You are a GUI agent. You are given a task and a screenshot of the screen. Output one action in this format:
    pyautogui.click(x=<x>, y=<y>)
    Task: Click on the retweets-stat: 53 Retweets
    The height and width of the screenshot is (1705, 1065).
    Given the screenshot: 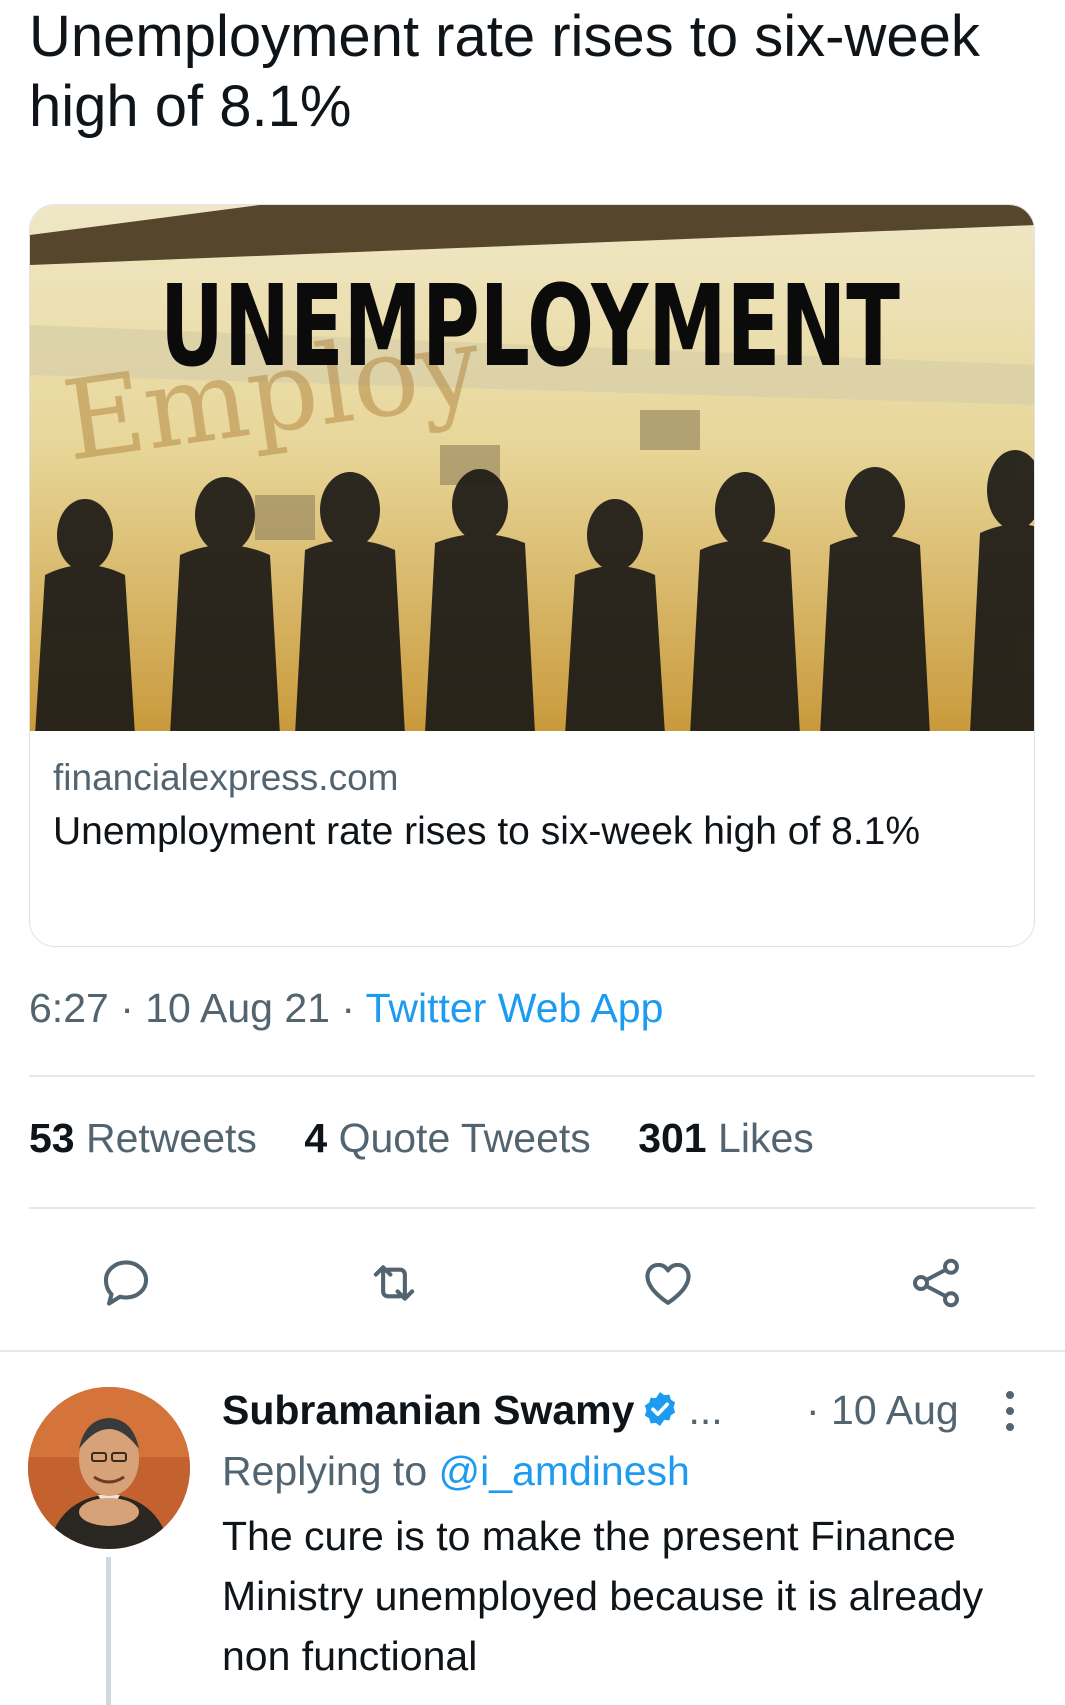 What is the action you would take?
    pyautogui.click(x=143, y=1138)
    